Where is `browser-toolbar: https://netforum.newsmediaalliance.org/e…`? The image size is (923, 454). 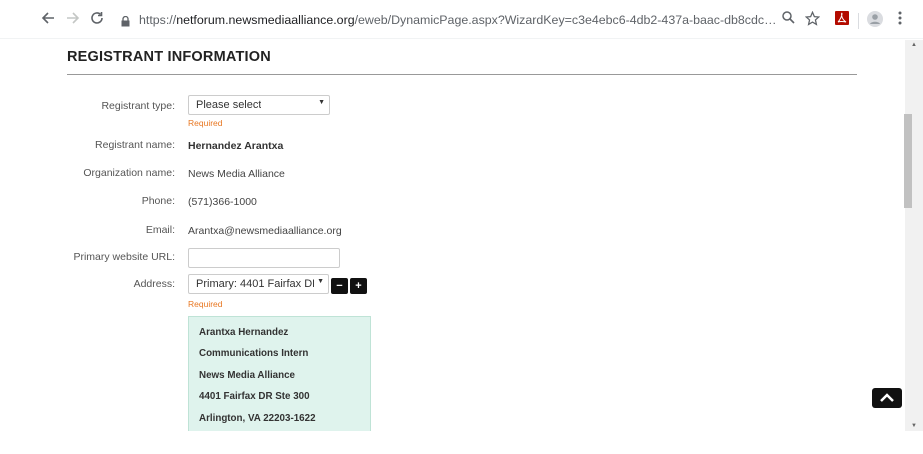
browser-toolbar: https://netforum.newsmediaalliance.org/e… is located at coordinates (461, 20).